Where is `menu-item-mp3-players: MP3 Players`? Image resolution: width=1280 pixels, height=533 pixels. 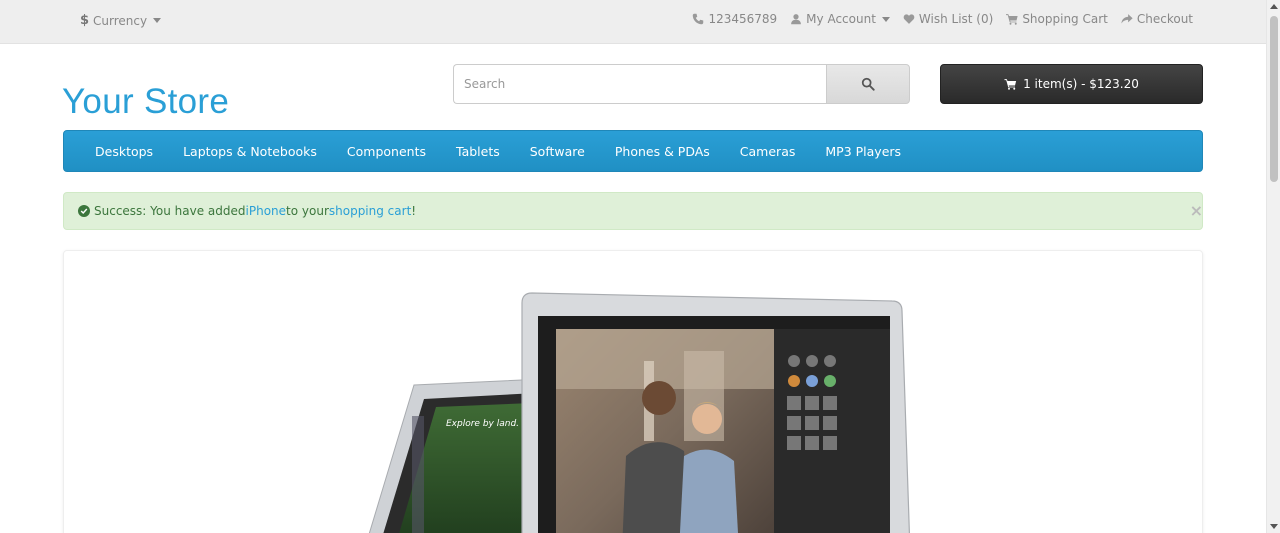
menu-item-mp3-players: MP3 Players is located at coordinates (863, 151).